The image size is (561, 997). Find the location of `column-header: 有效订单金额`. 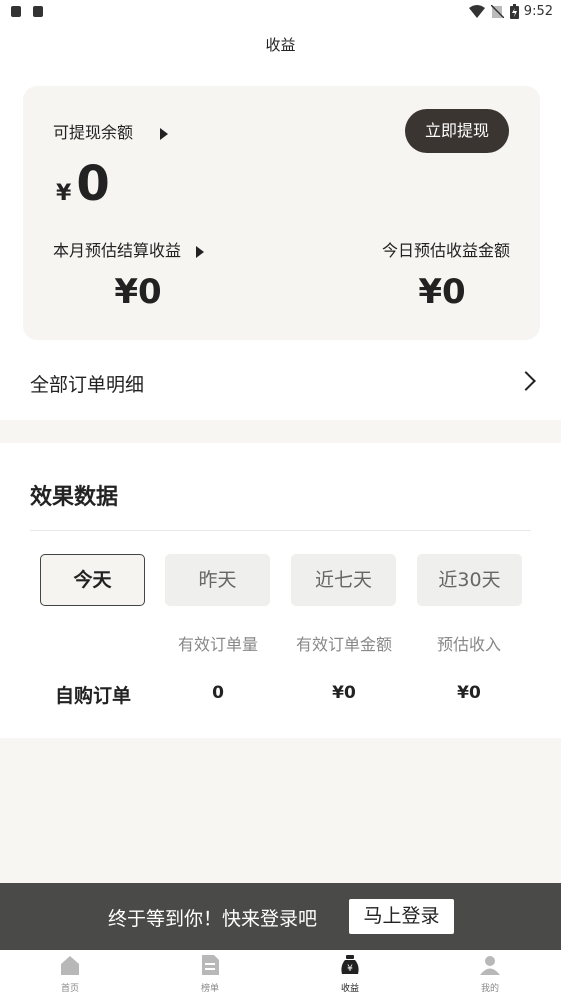

column-header: 有效订单金额 is located at coordinates (343, 644).